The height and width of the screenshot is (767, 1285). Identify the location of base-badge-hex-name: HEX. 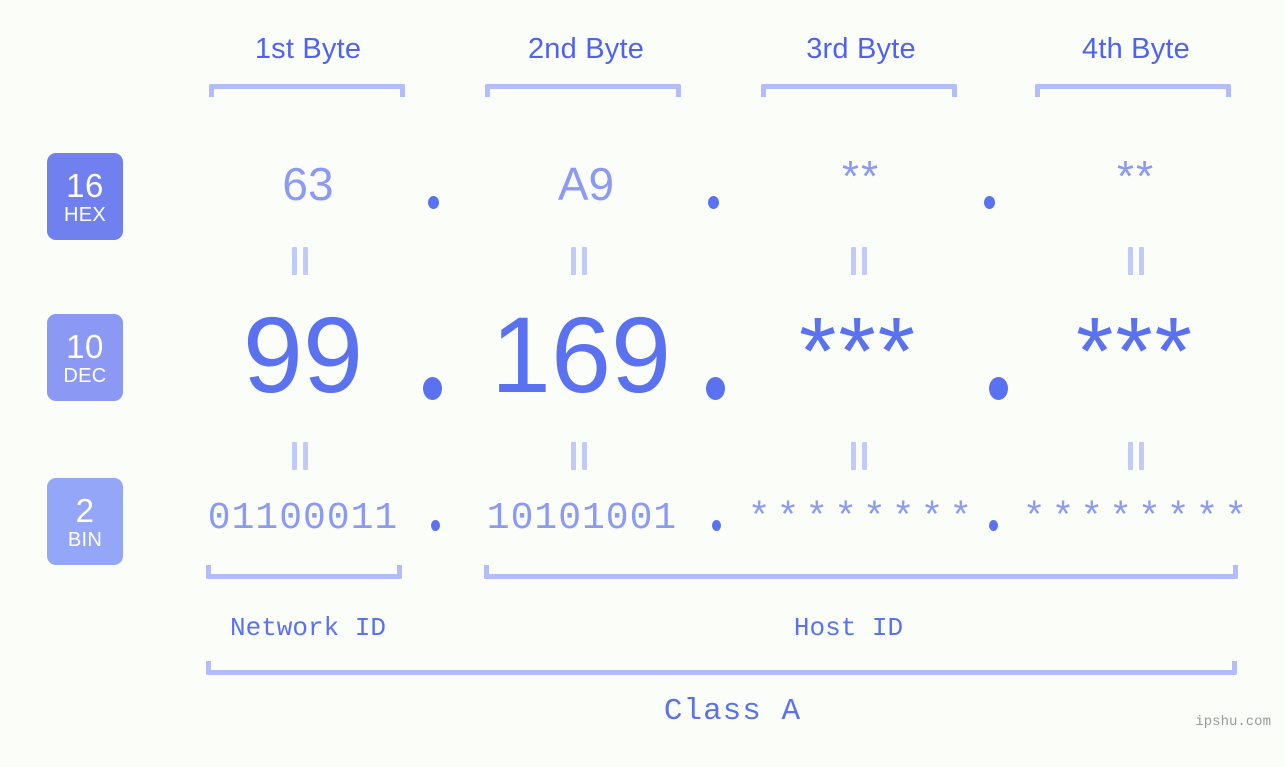
(85, 214).